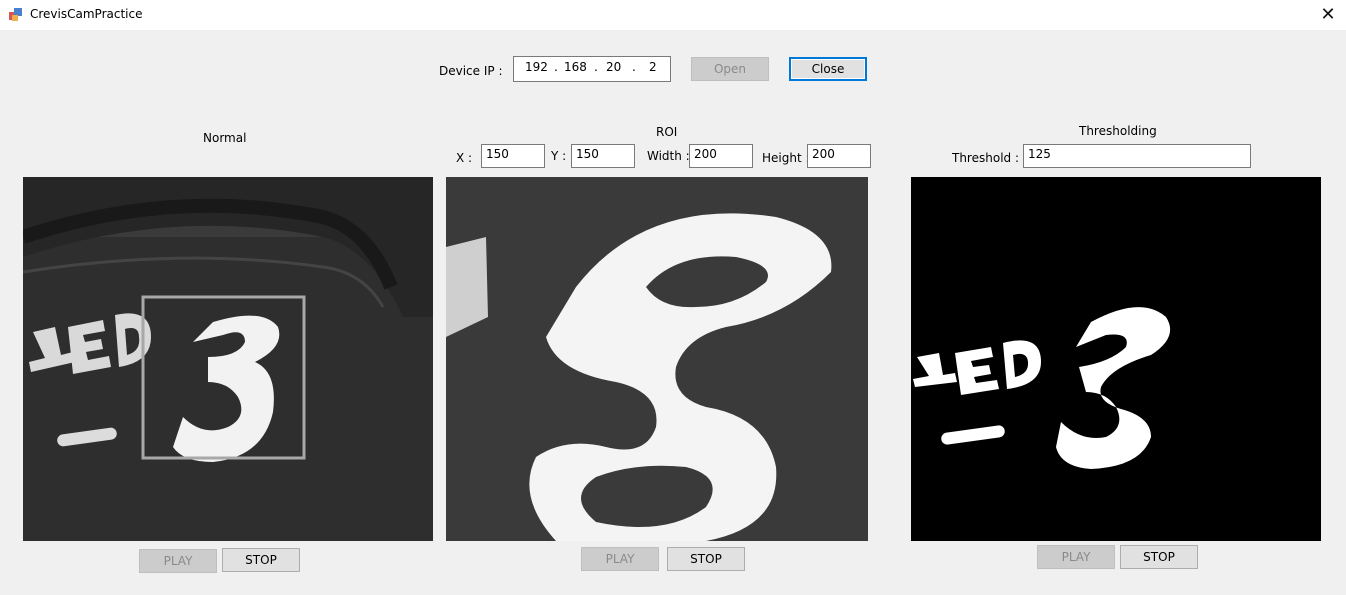 Image resolution: width=1346 pixels, height=595 pixels. What do you see at coordinates (828, 69) in the screenshot?
I see `close-button: Close` at bounding box center [828, 69].